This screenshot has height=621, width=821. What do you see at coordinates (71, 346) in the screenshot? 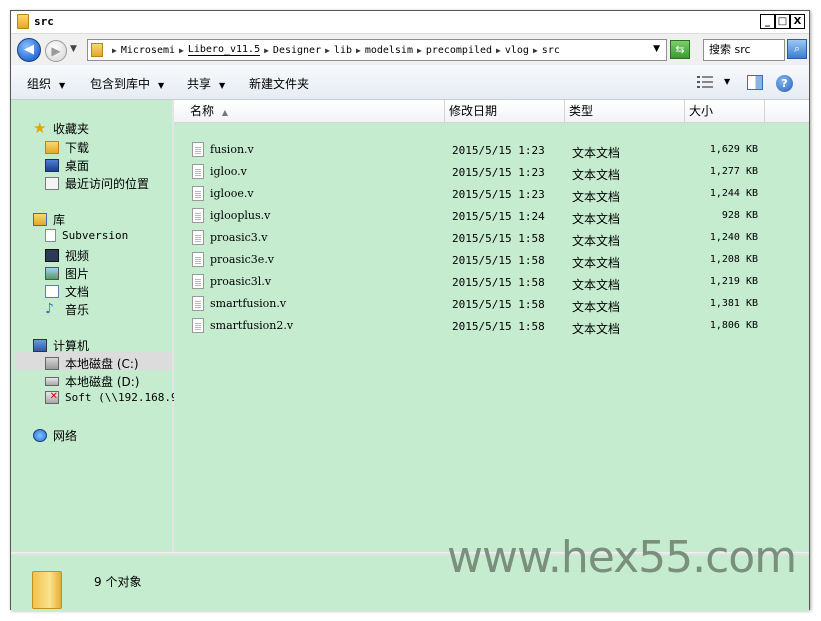
I see `nav-computer-label: 计算机` at bounding box center [71, 346].